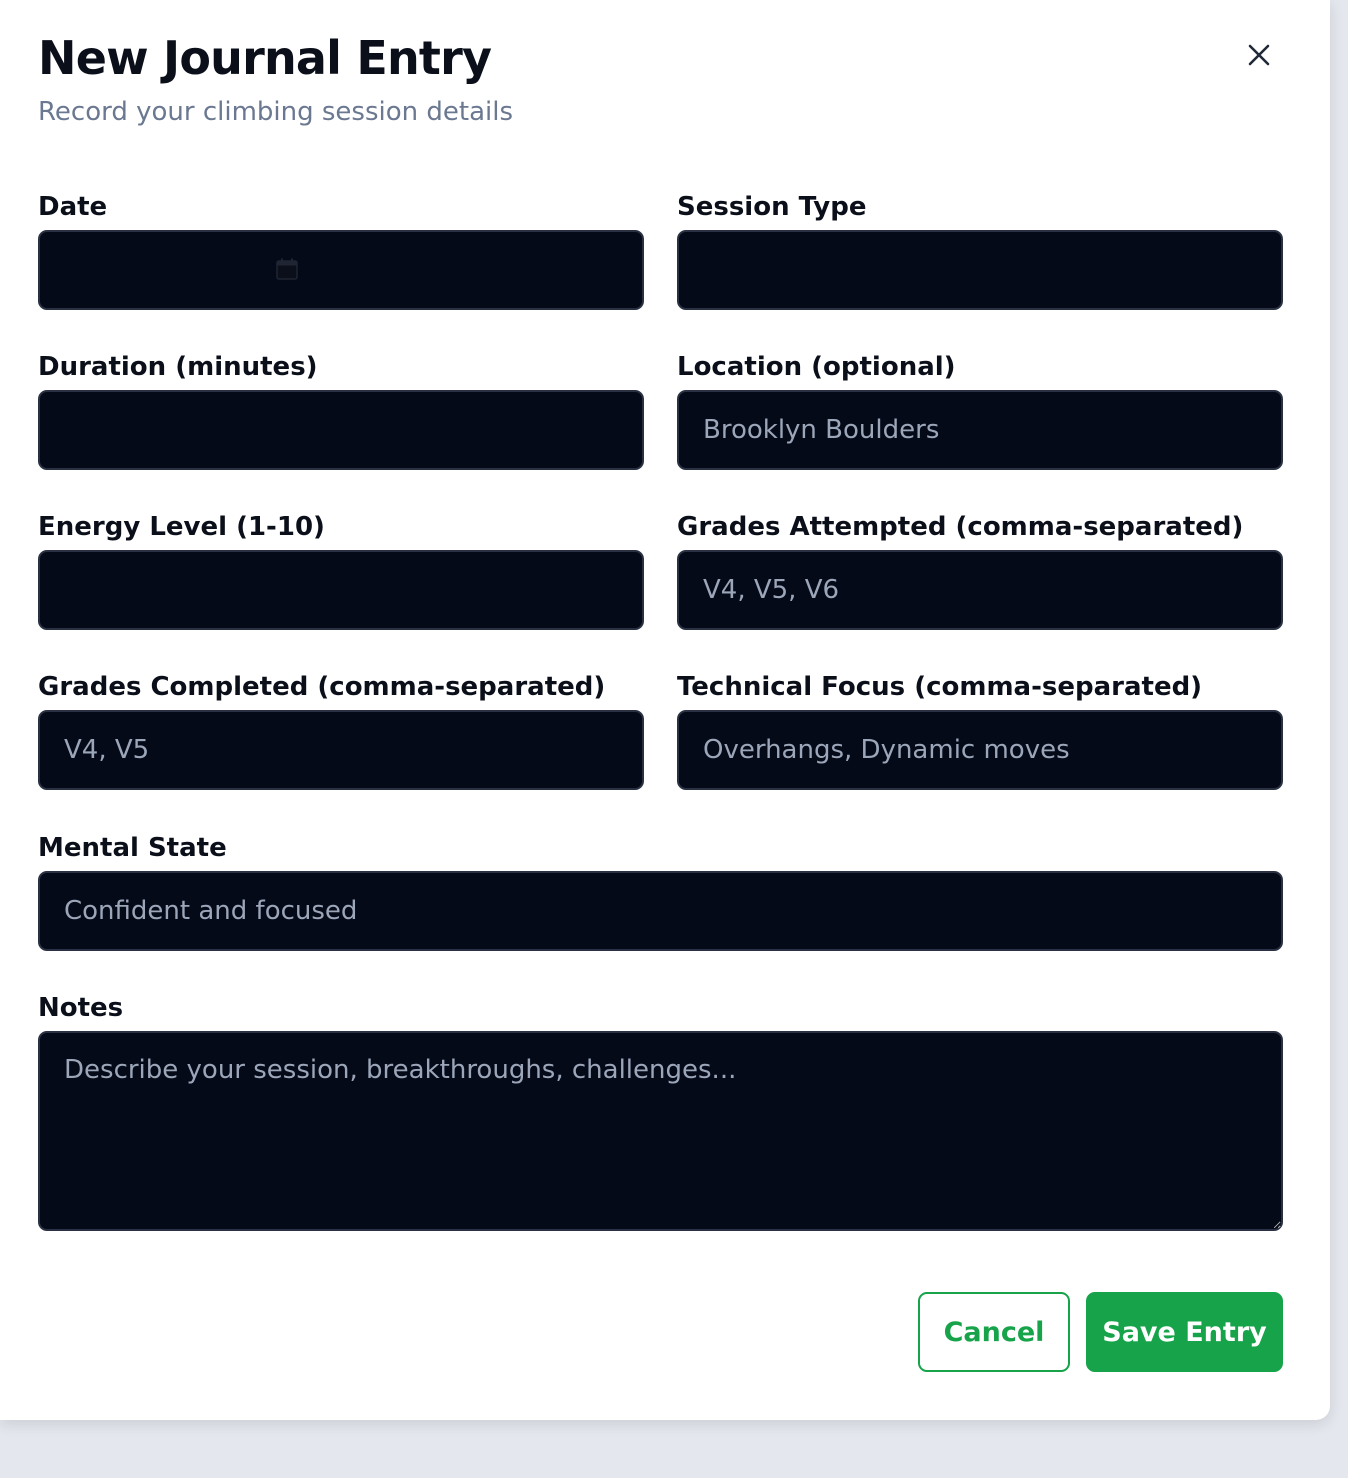 This screenshot has width=1348, height=1478. I want to click on date-input-wrapper, so click(341, 270).